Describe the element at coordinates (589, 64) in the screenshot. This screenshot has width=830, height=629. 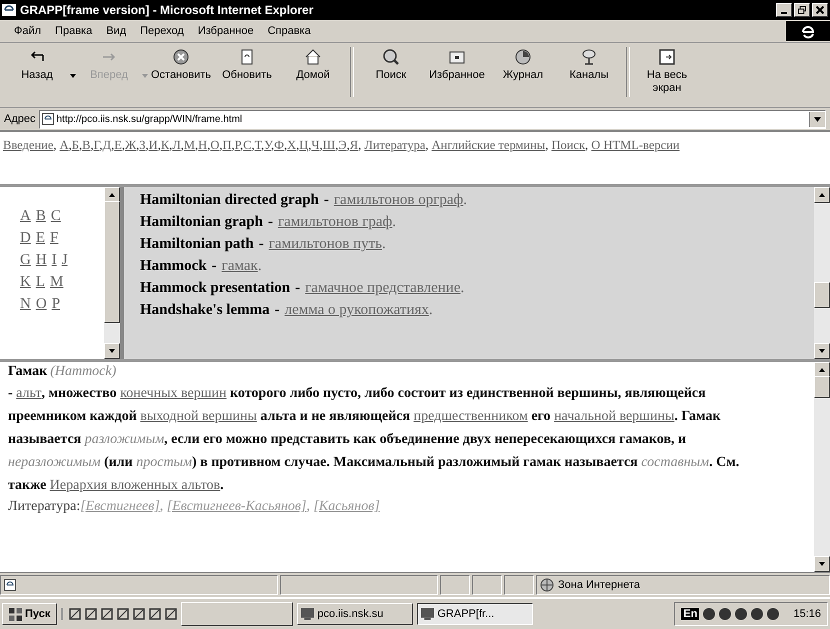
I see `toolbar-button: Каналы` at that location.